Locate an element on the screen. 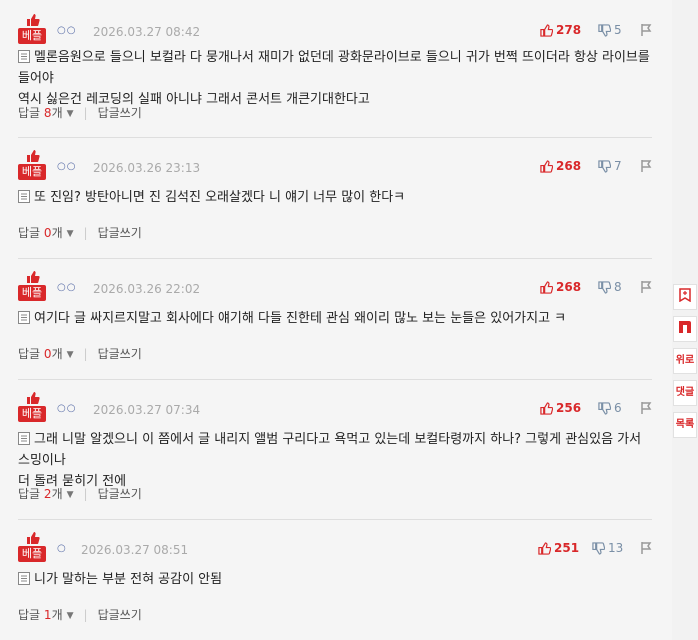  list-button: 목록 is located at coordinates (685, 425).